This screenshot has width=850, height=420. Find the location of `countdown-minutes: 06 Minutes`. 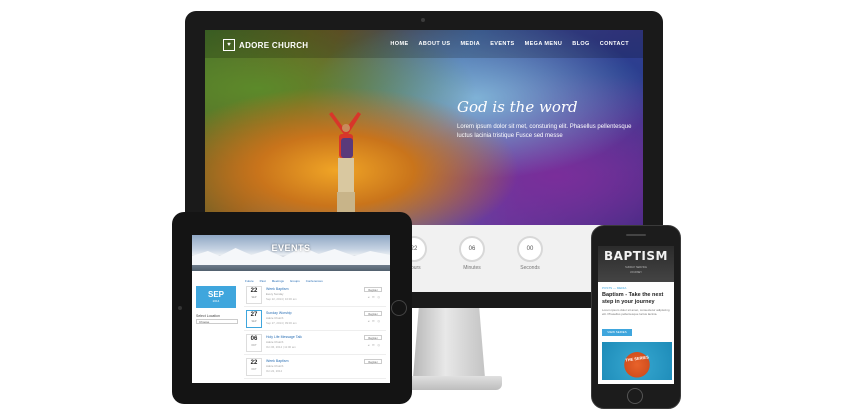

countdown-minutes: 06 Minutes is located at coordinates (472, 253).